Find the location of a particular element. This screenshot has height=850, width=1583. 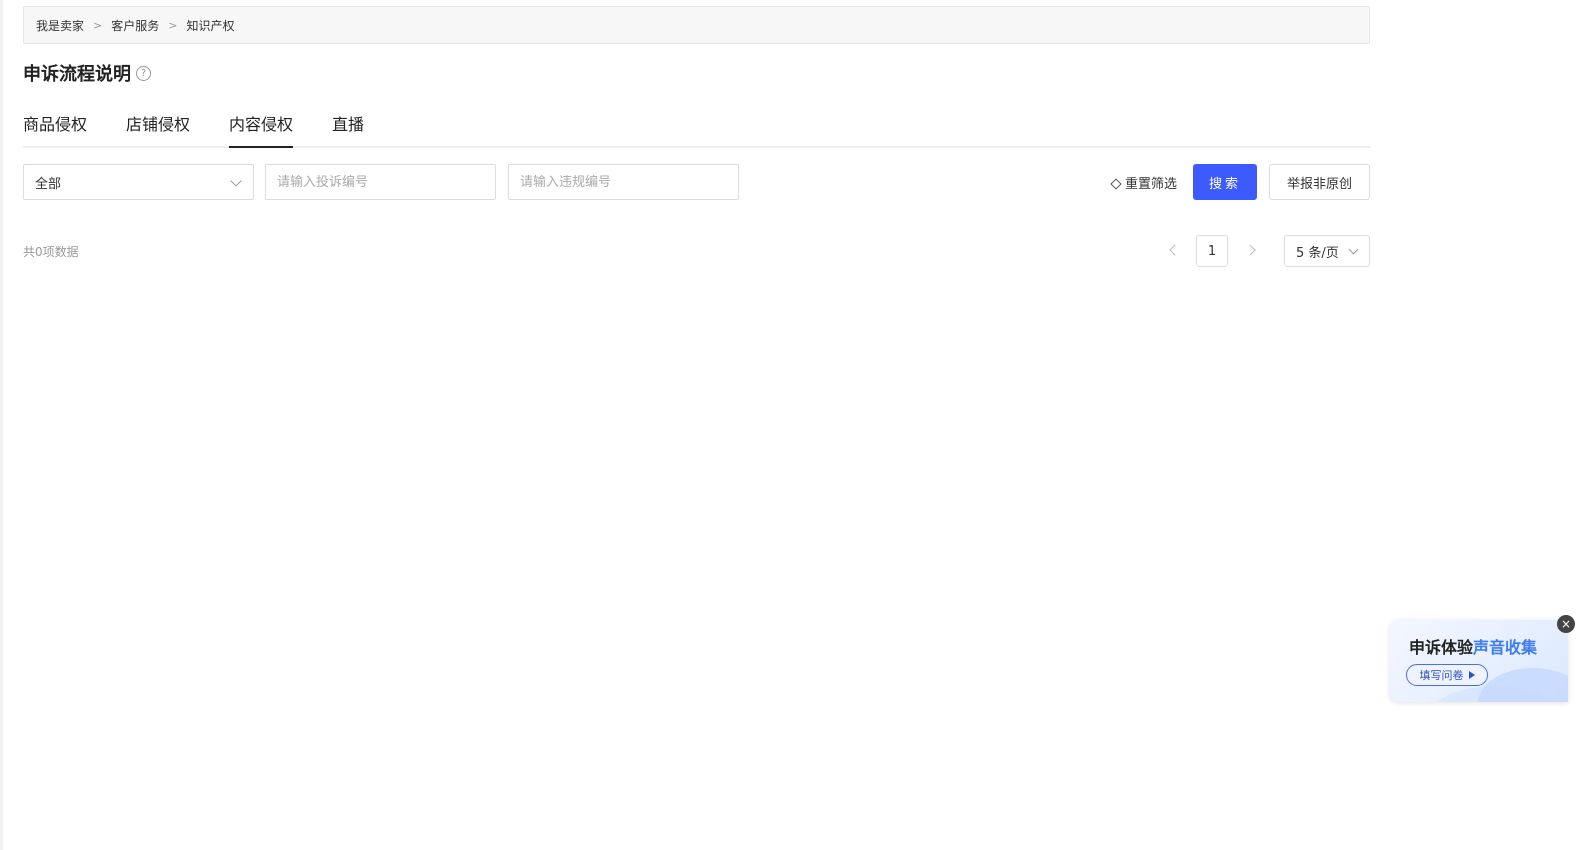

tab-bar: 商品侵权 店铺侵权 内容侵权 直播 is located at coordinates (696, 127).